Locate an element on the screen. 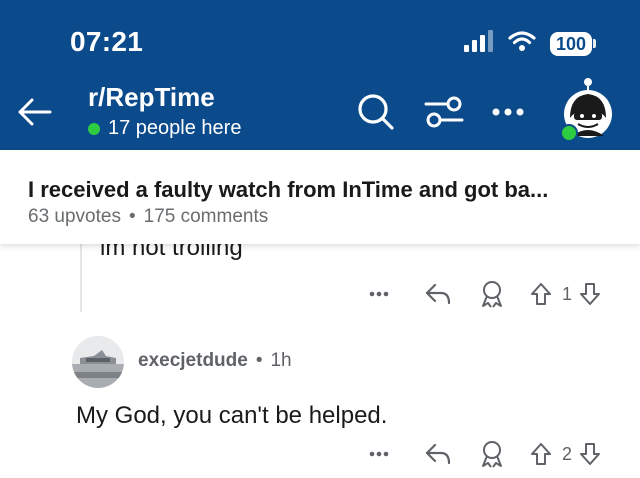 The image size is (640, 478). battery-tip is located at coordinates (594, 43).